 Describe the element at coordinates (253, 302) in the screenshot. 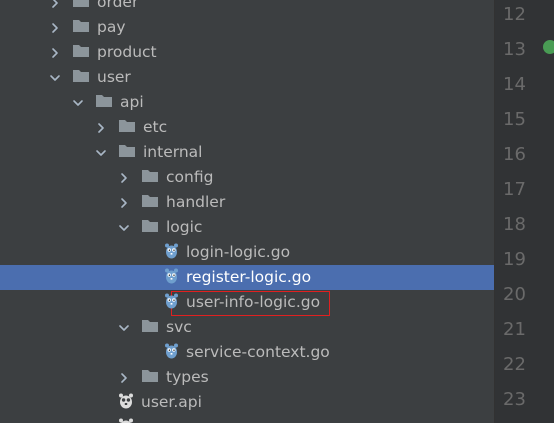

I see `tree-item-label: user-info-logic.go` at that location.